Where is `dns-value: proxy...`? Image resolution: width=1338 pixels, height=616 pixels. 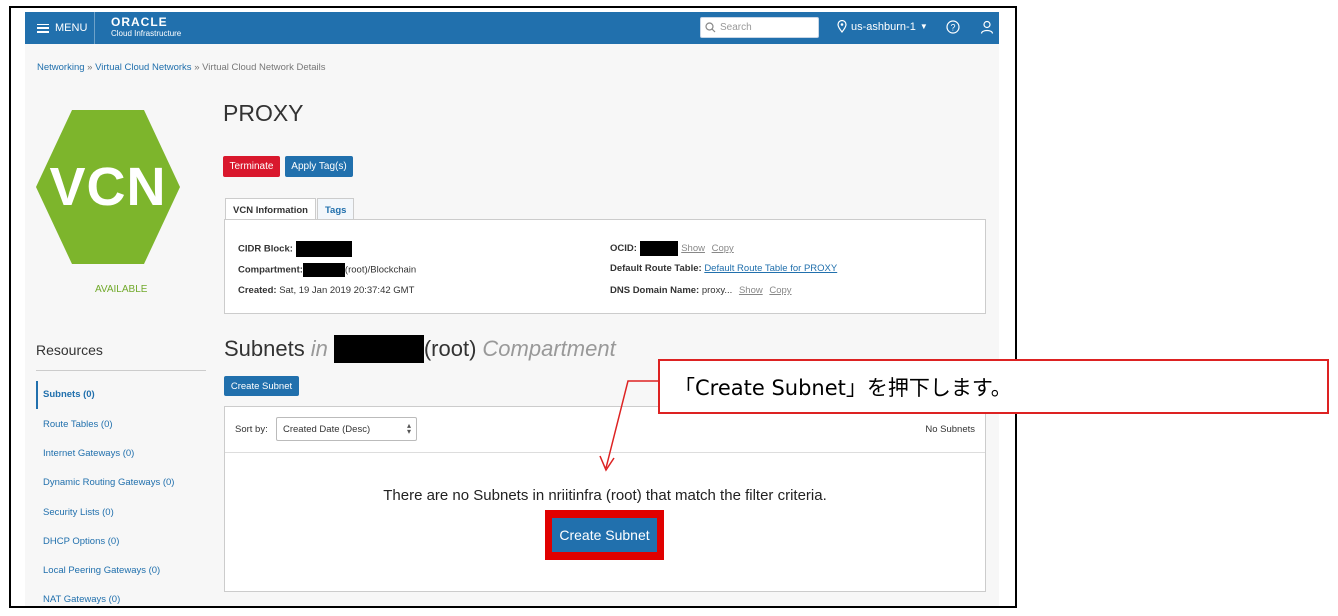
dns-value: proxy... is located at coordinates (717, 290).